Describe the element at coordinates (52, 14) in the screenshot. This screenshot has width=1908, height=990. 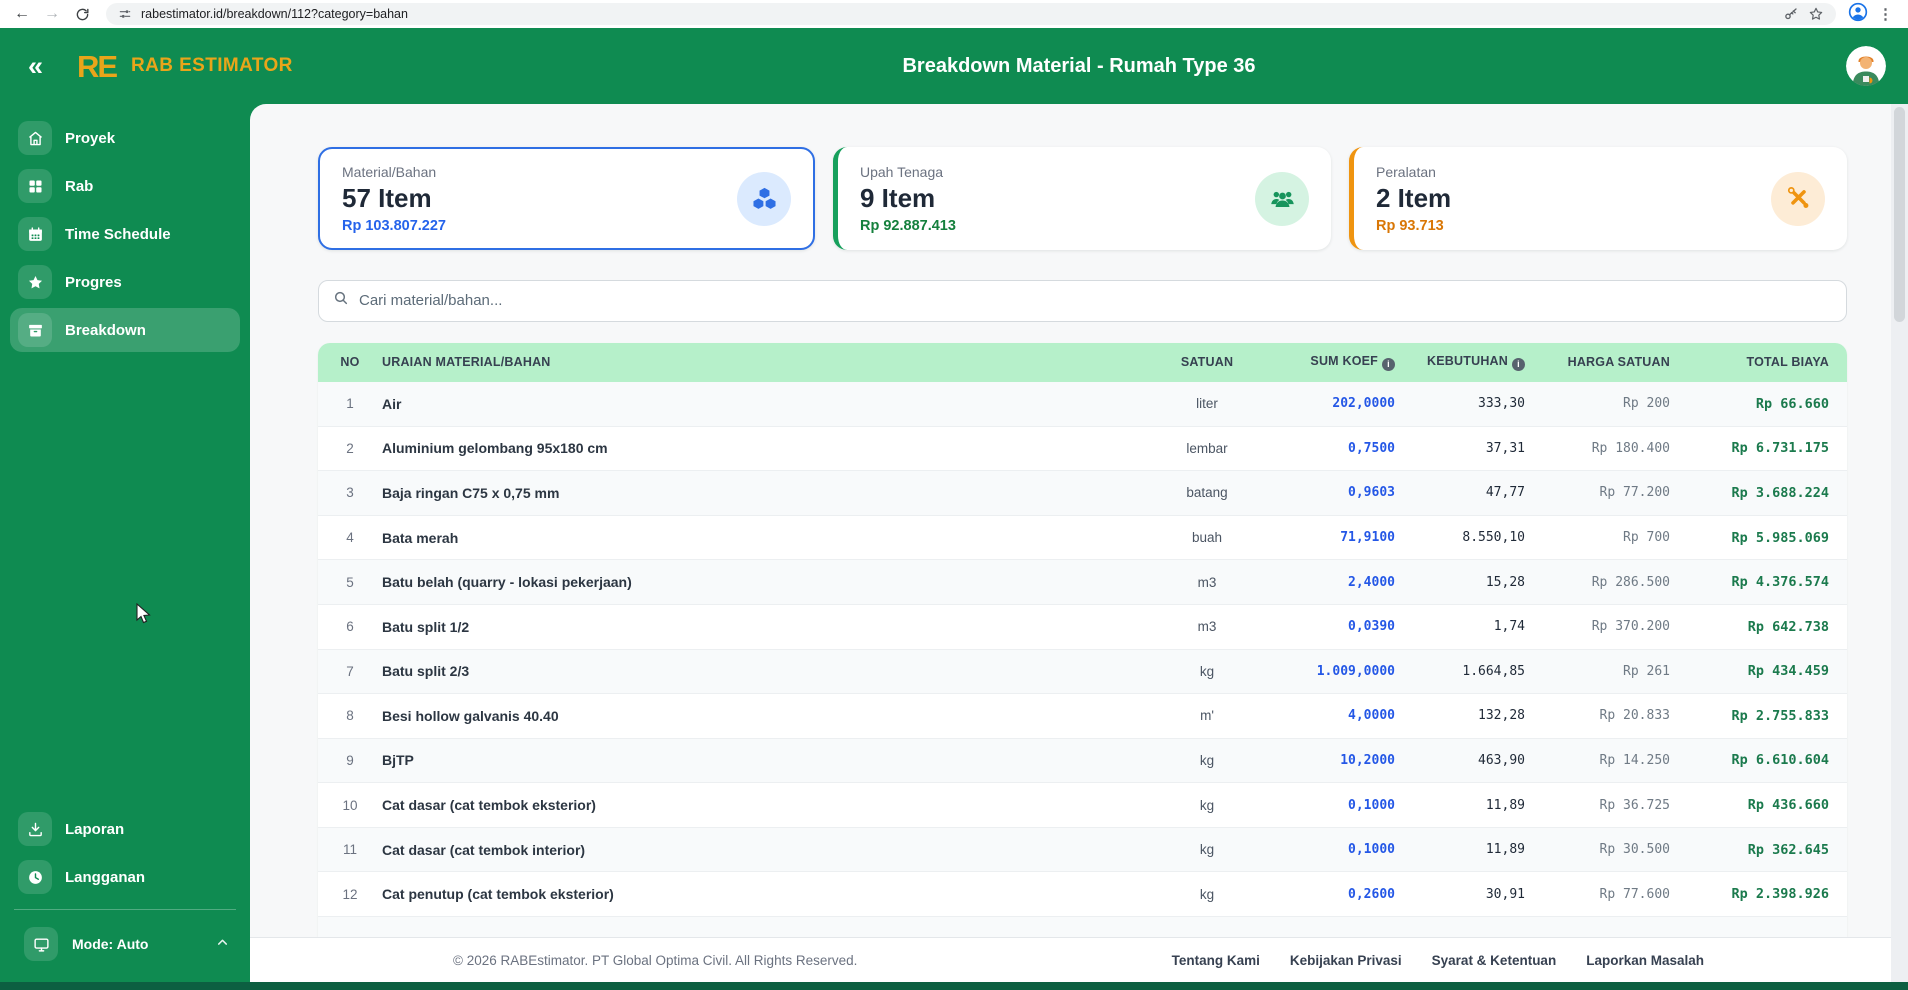
I see `browser-forward-button: →` at that location.